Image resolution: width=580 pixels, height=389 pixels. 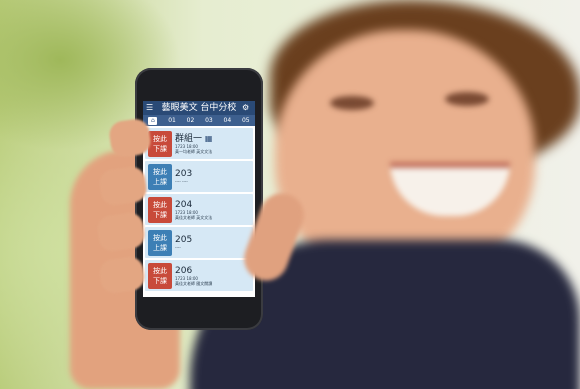 What do you see at coordinates (151, 108) in the screenshot?
I see `menu-icon: ☰` at bounding box center [151, 108].